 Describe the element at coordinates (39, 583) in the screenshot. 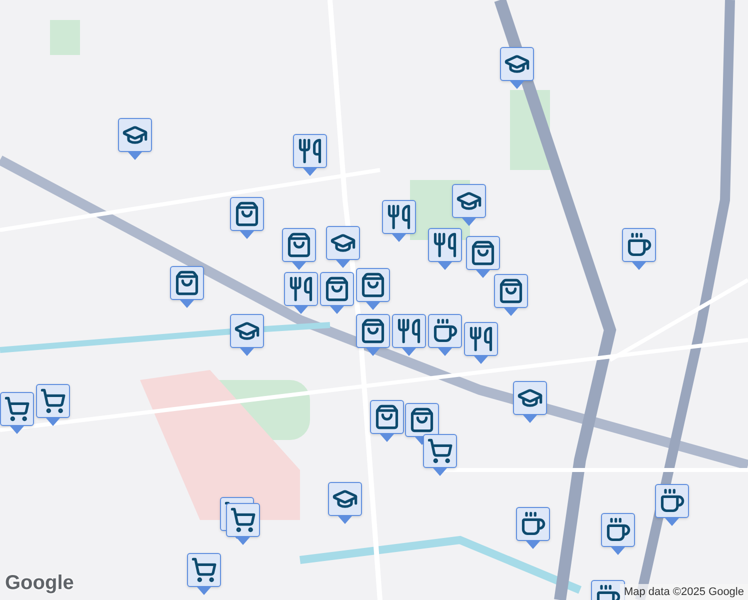

I see `google-logo: Google` at that location.